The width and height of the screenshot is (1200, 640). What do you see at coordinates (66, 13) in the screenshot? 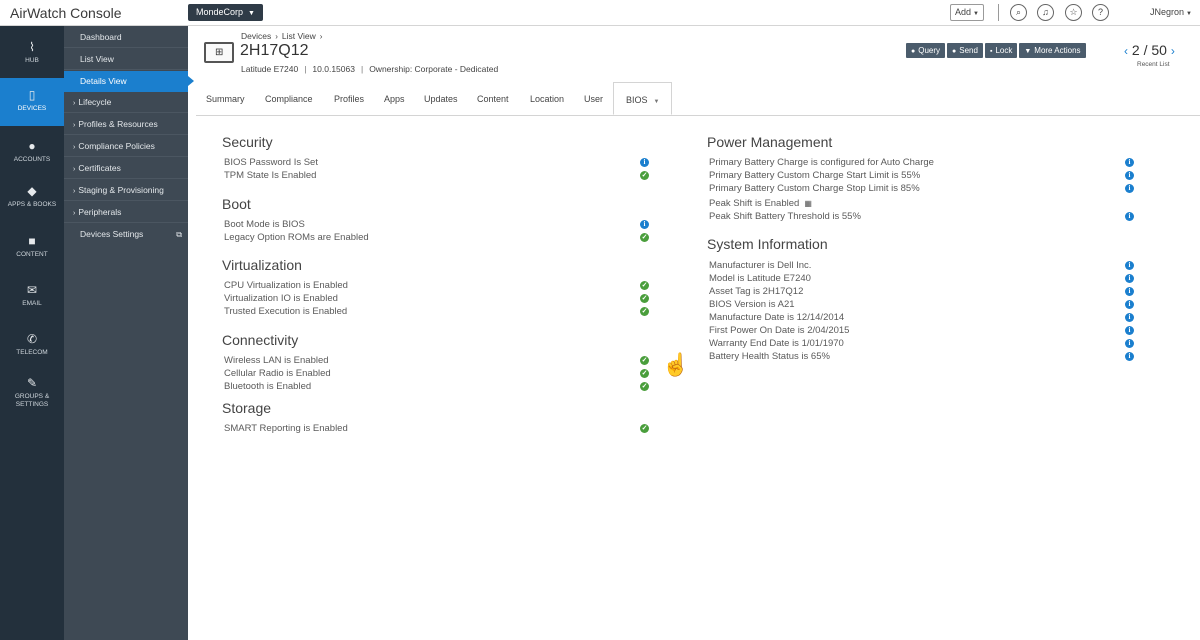
I see `app-title: AirWatch Console` at bounding box center [66, 13].